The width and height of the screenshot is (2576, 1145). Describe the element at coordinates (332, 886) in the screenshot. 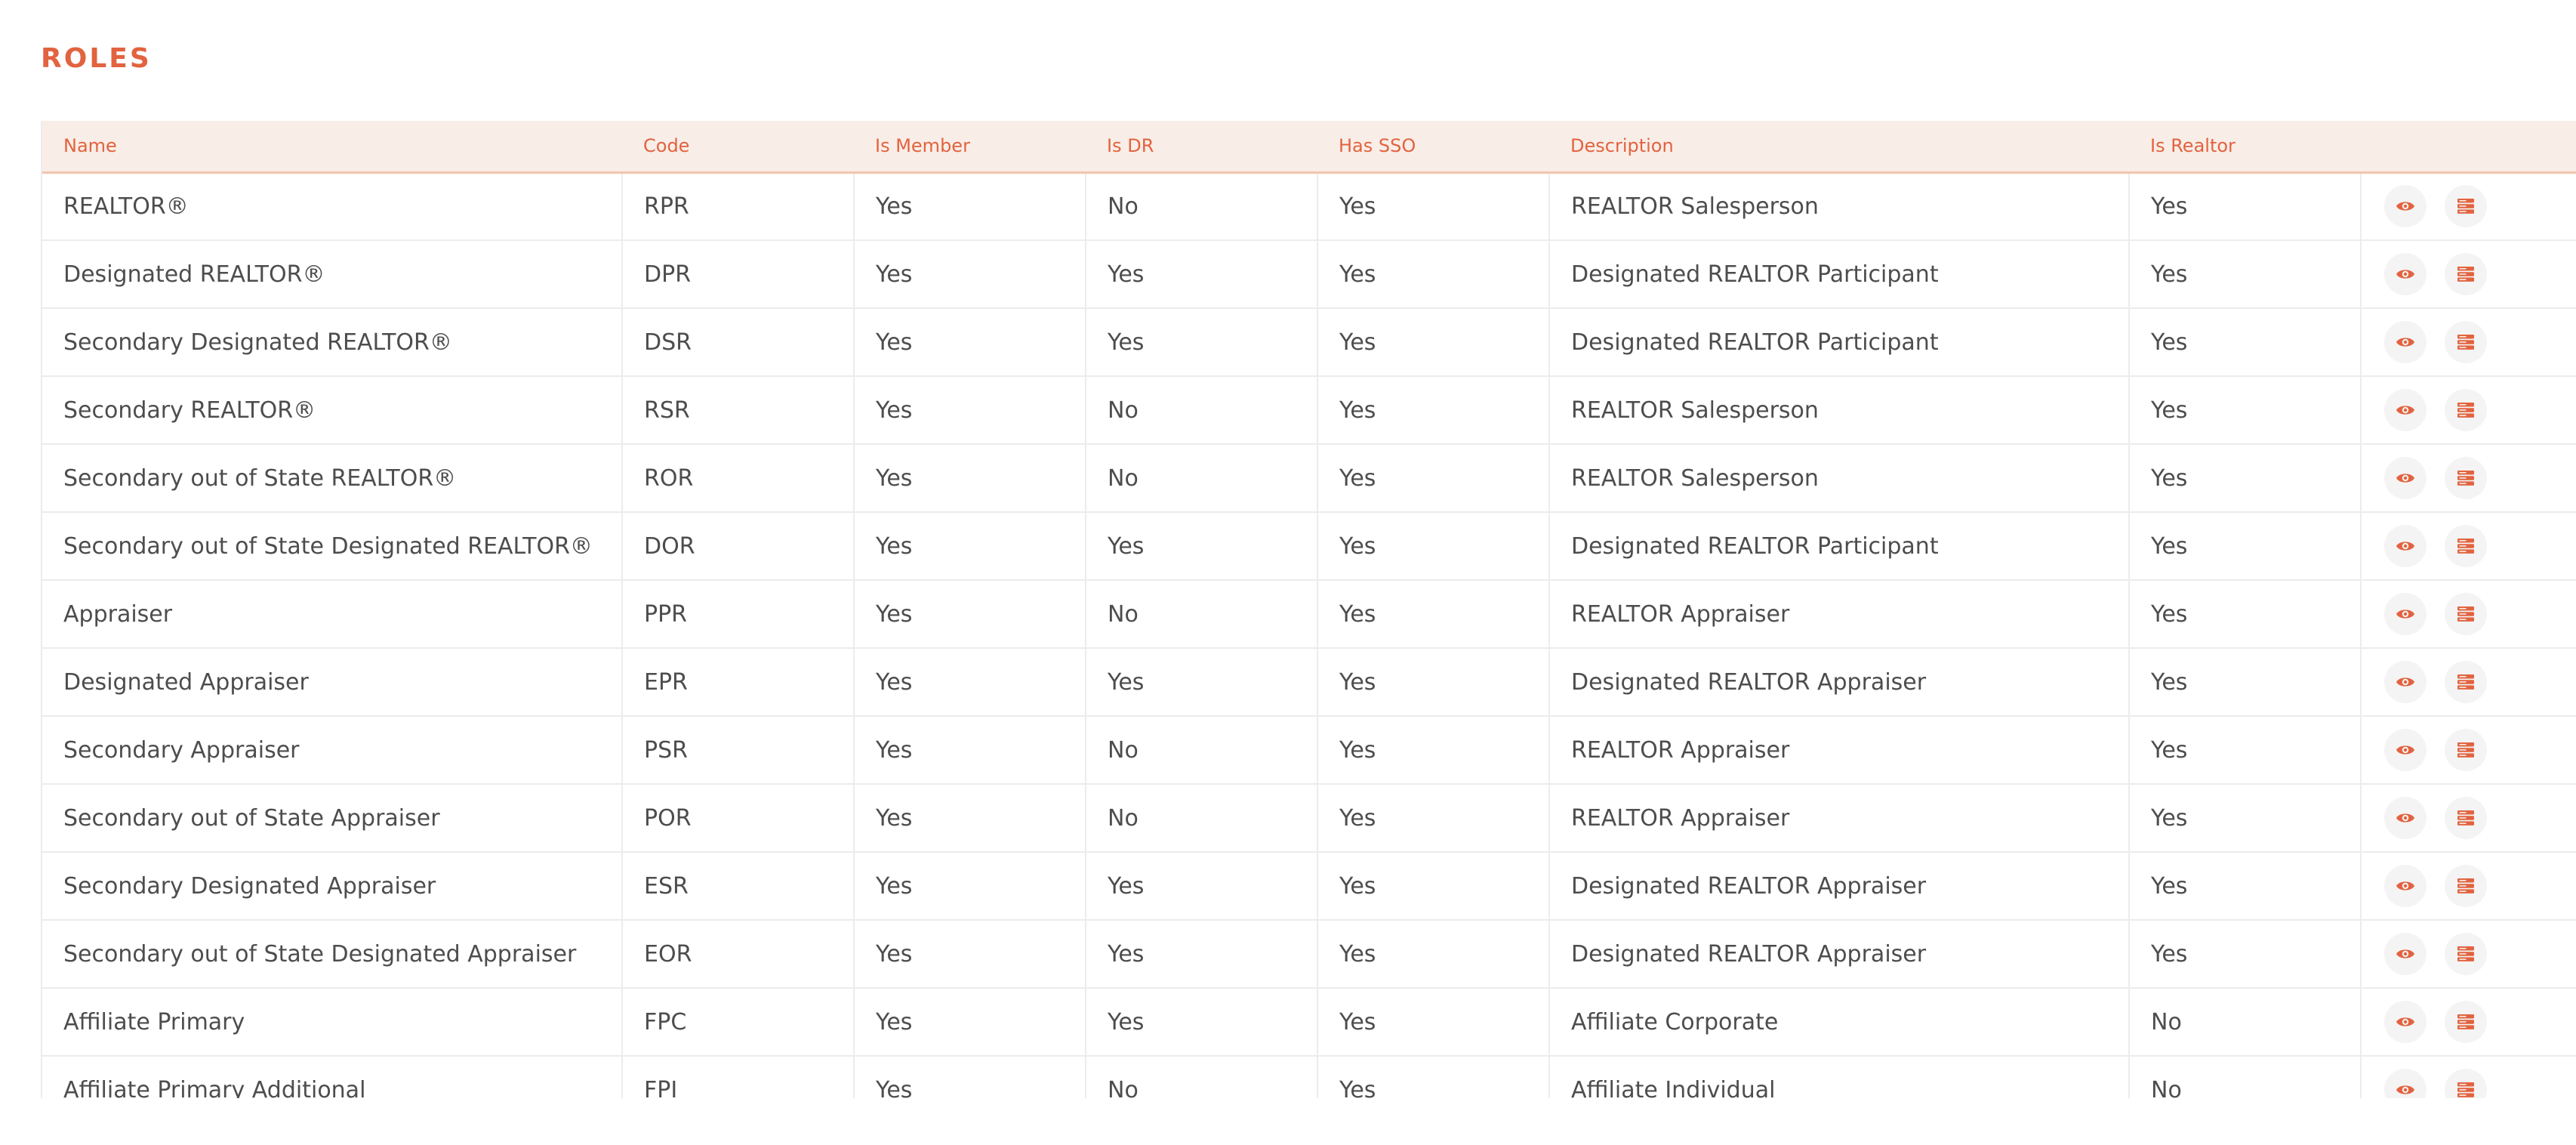

I see `cell-name: Secondary Designated Appraiser` at that location.